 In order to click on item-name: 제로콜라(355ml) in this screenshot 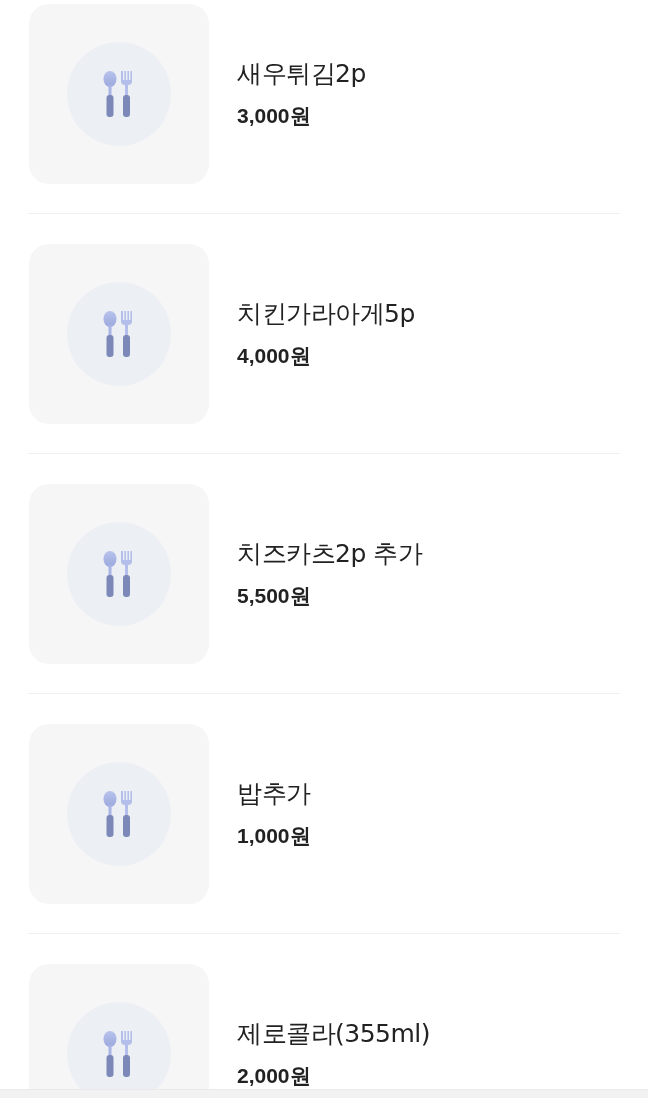, I will do `click(334, 1033)`.